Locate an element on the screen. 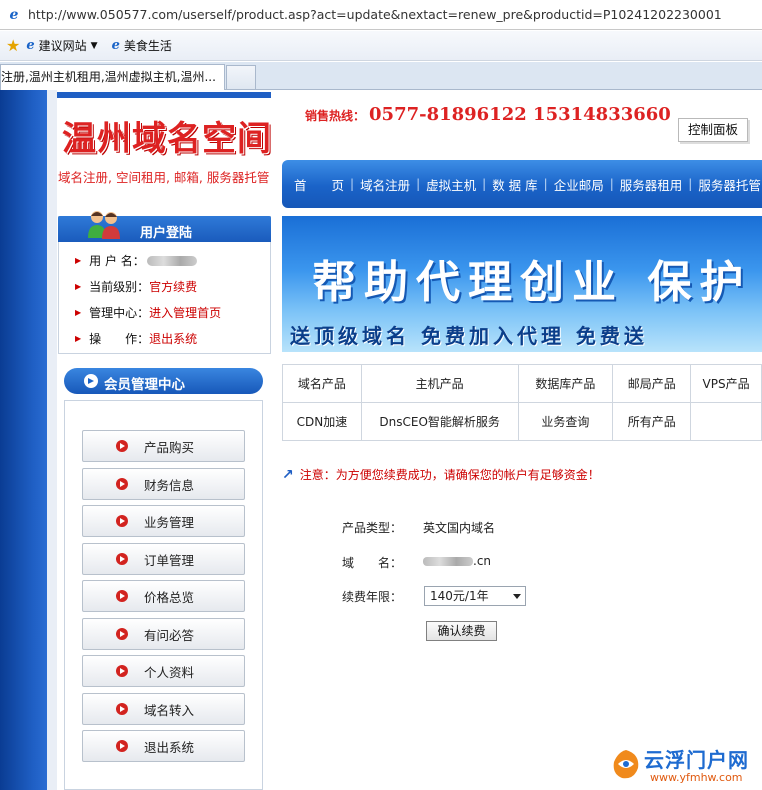 This screenshot has width=762, height=790. product-cdn: CDN加速 is located at coordinates (322, 421).